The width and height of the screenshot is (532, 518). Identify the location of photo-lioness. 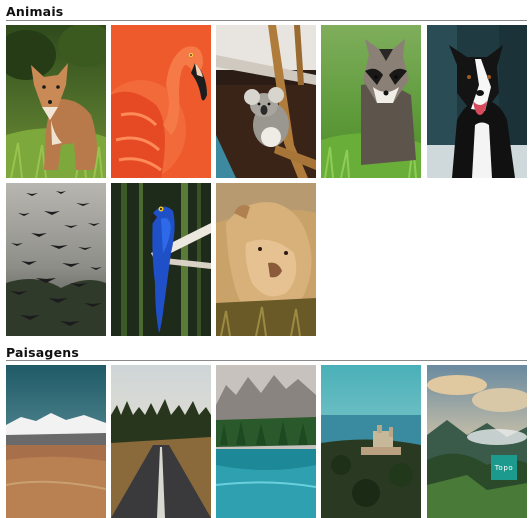
(266, 259).